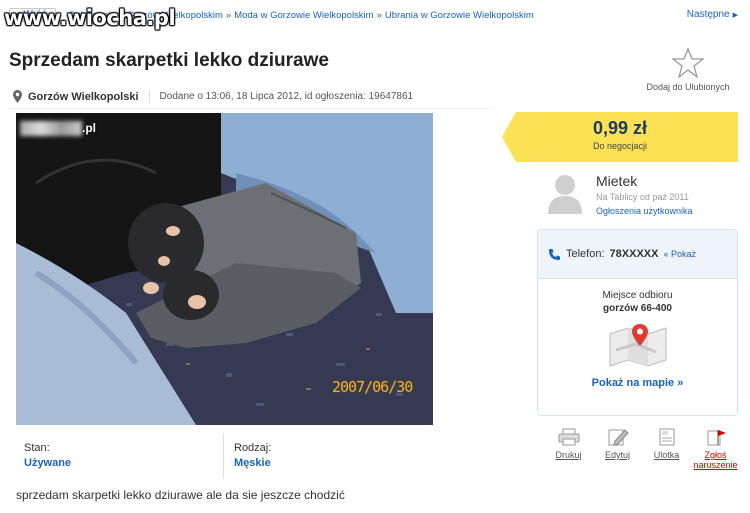  I want to click on print-button: Drukuj, so click(568, 449).